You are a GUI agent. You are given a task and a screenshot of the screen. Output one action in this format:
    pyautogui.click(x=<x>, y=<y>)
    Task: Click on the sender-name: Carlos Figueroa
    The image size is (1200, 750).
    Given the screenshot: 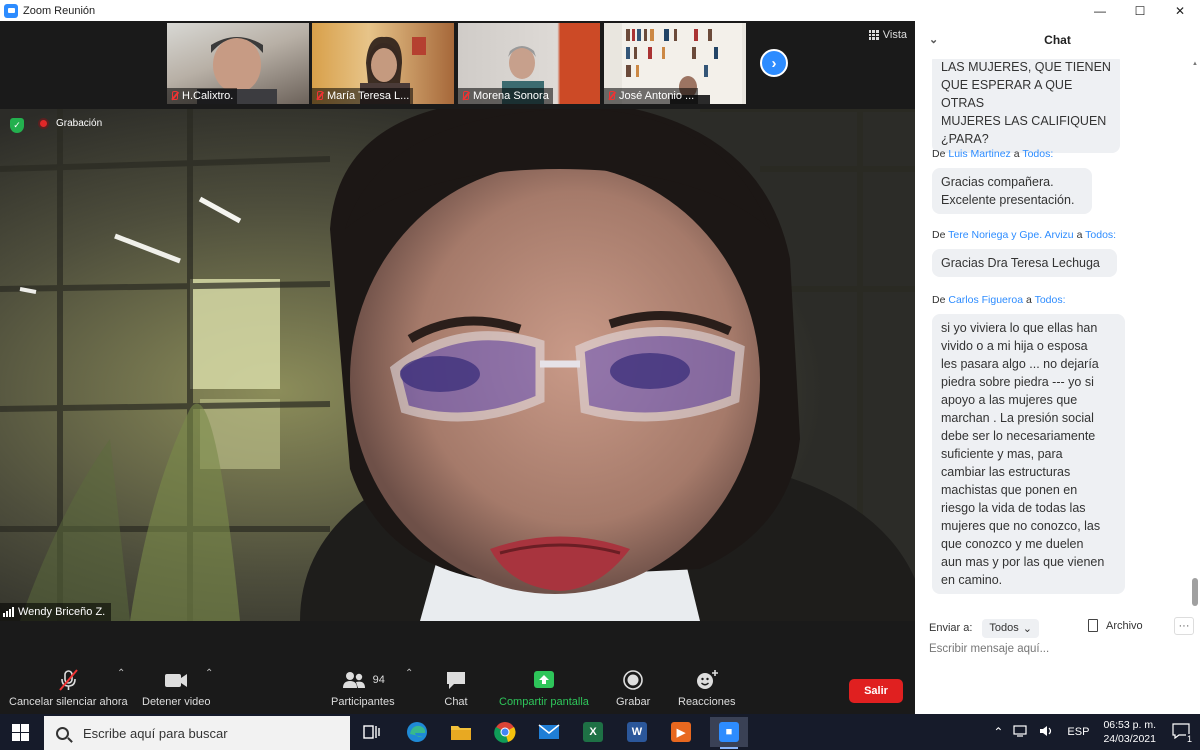 What is the action you would take?
    pyautogui.click(x=985, y=300)
    